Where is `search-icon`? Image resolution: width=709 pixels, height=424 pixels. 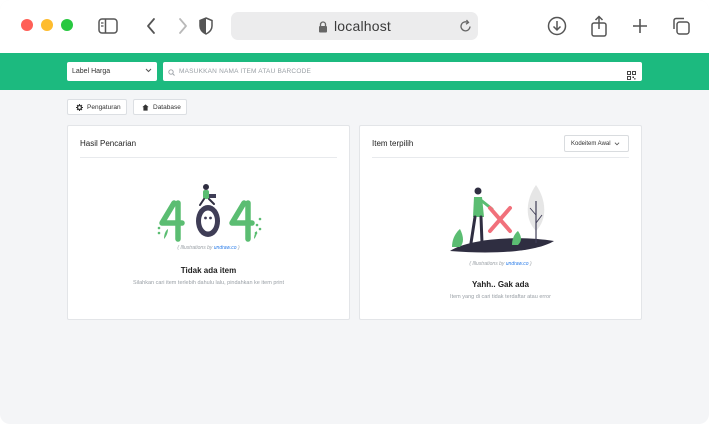
search-icon is located at coordinates (171, 72).